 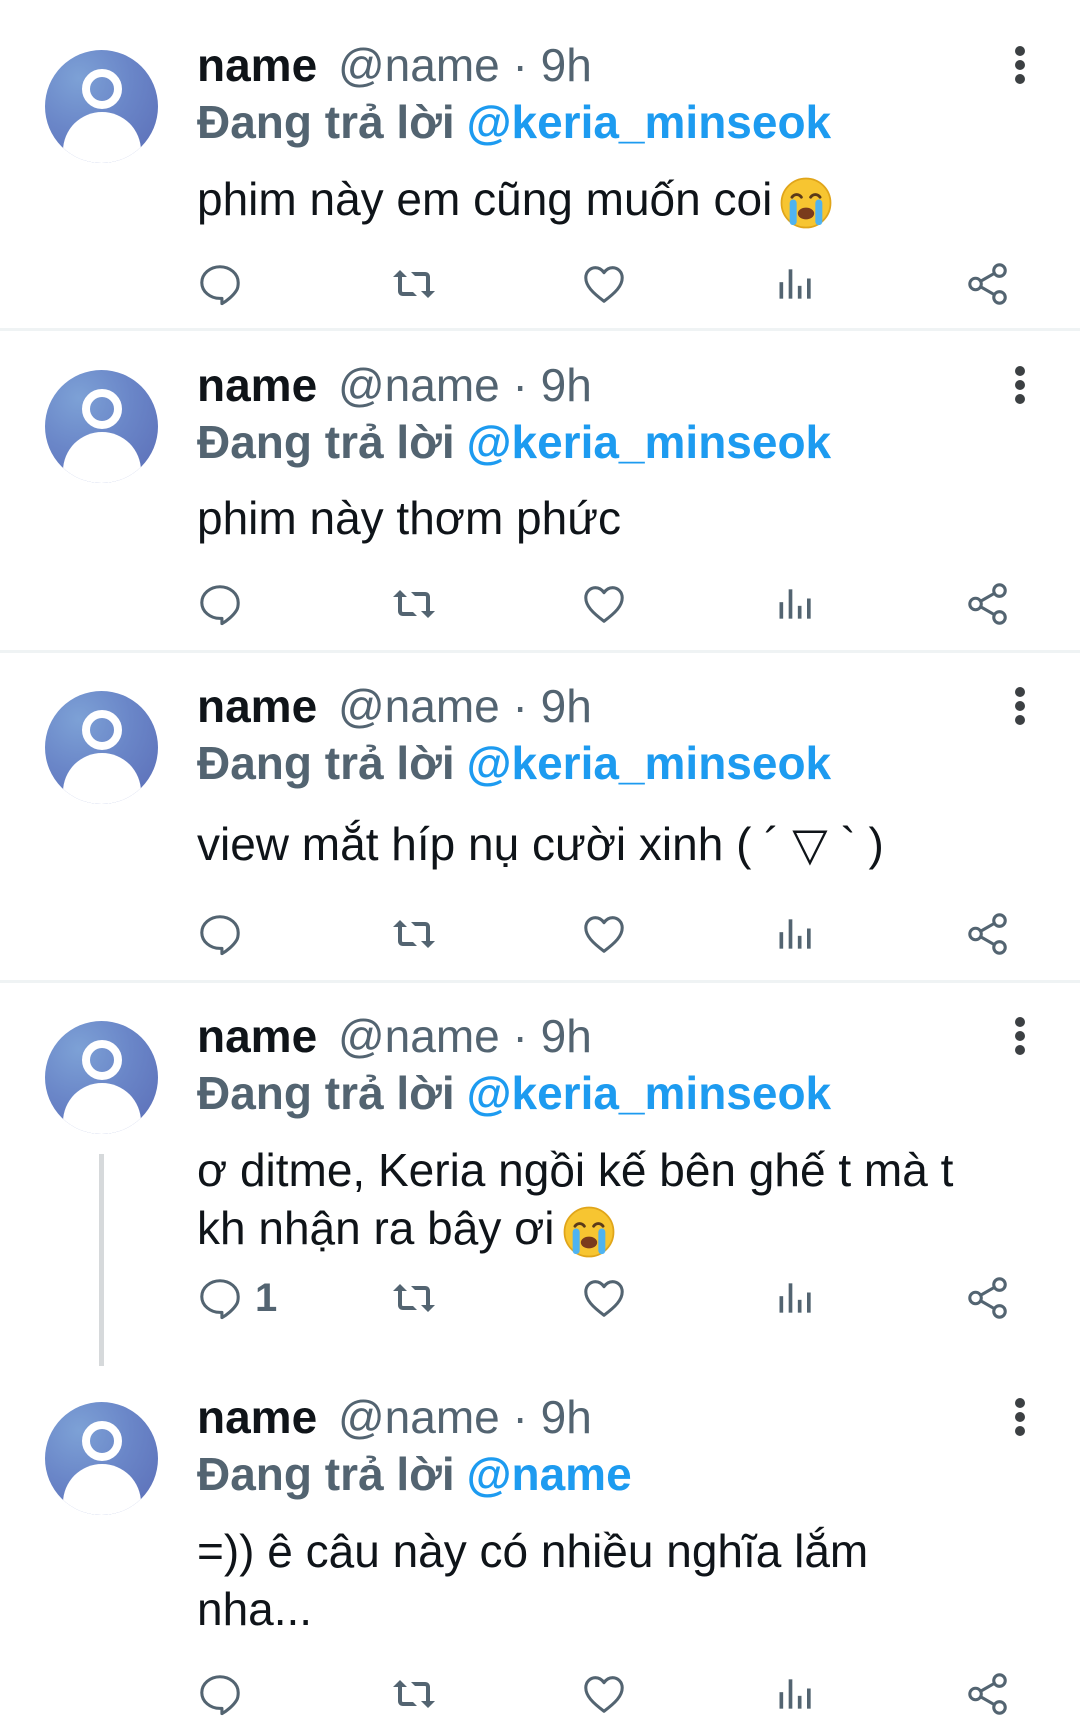 I want to click on tweet-text-content: kh nhận ra bây ơi, so click(x=376, y=1228).